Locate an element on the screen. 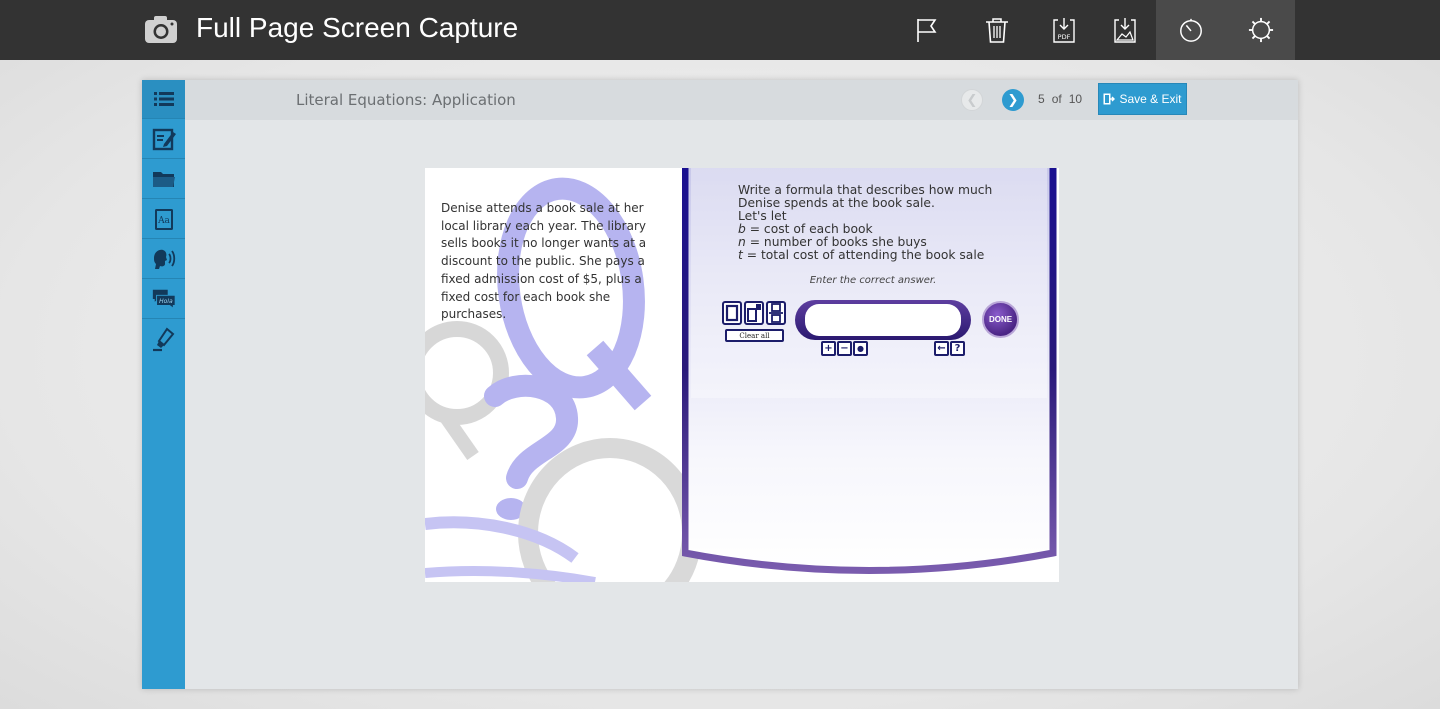 This screenshot has width=1440, height=709. timer-icon is located at coordinates (1191, 30).